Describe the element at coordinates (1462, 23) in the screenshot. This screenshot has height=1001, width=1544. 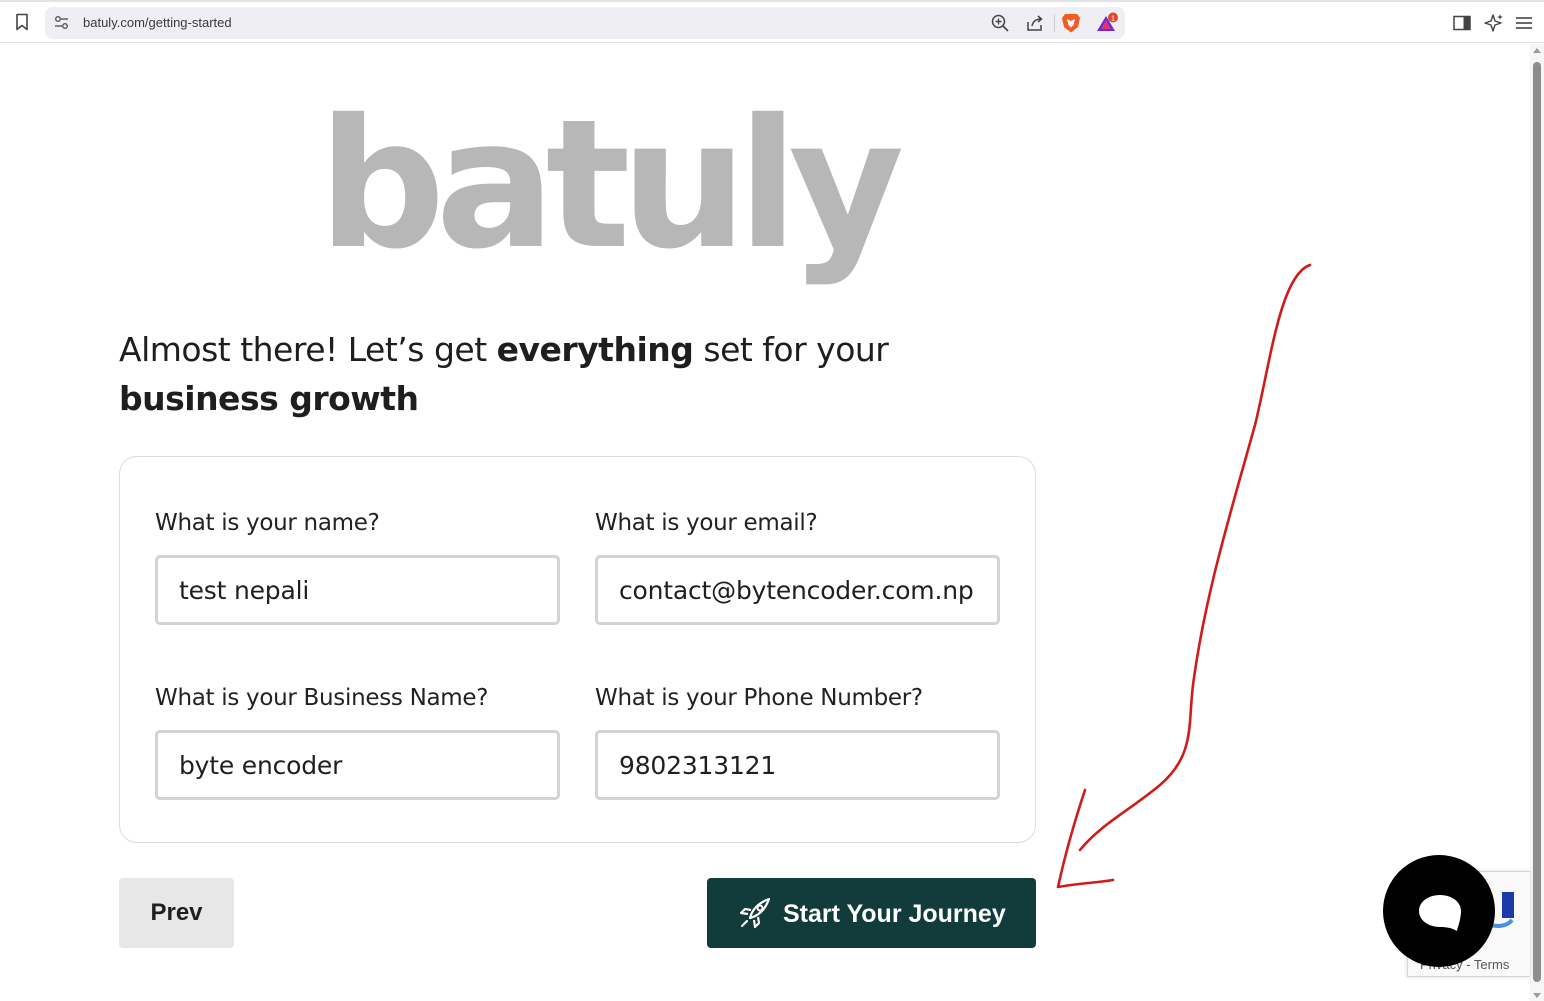
I see `sidebar-icon` at that location.